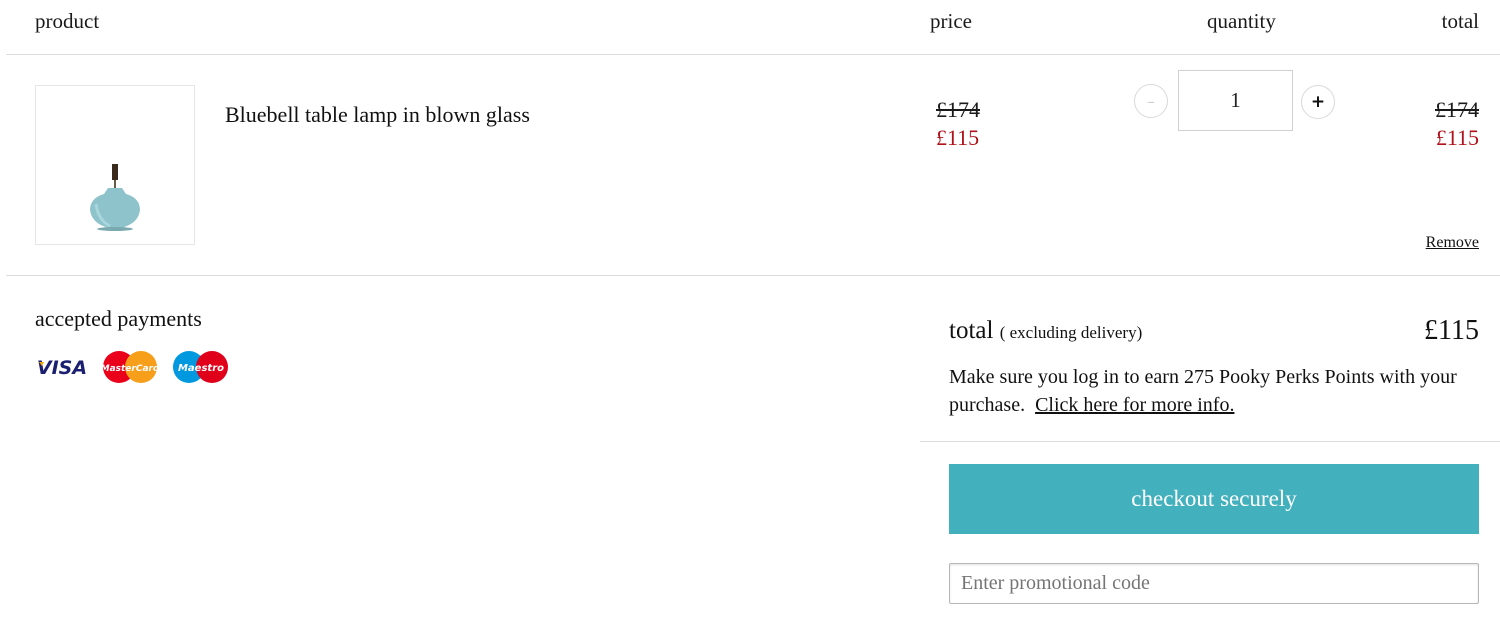 This screenshot has width=1500, height=620. I want to click on svg-text: MasterCard, so click(130, 369).